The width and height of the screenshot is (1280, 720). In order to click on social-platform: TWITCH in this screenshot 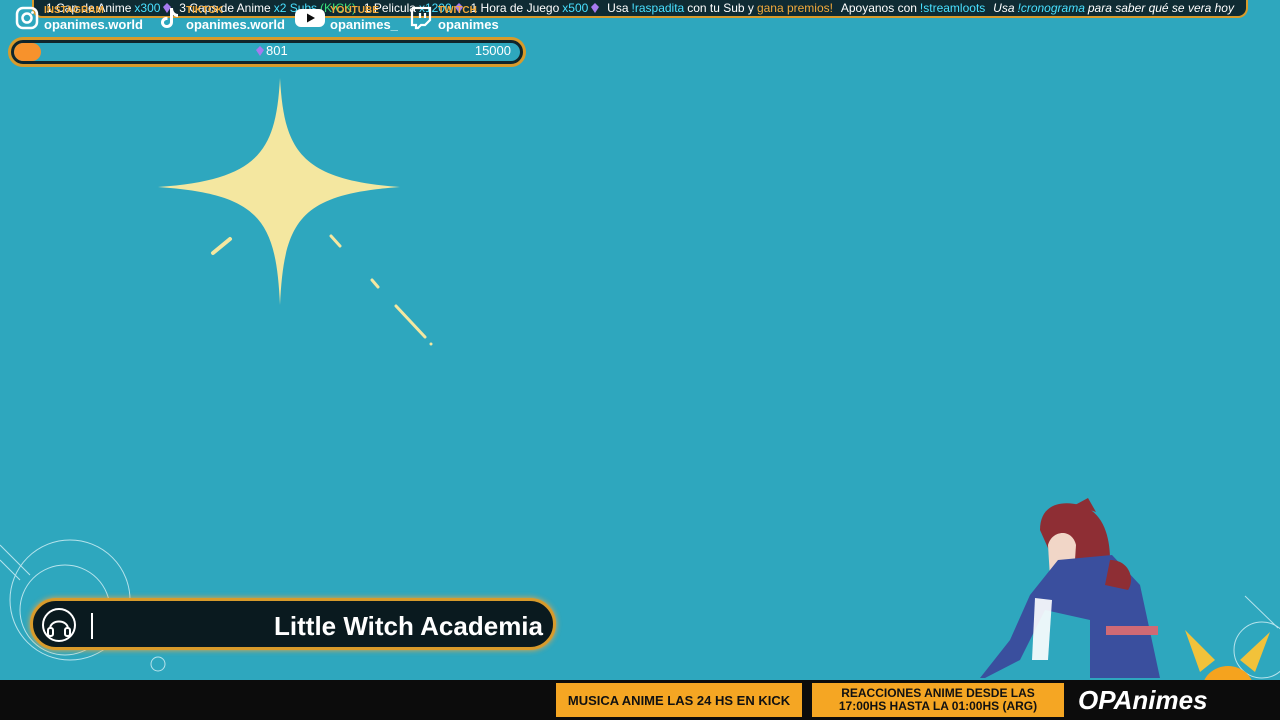, I will do `click(457, 10)`.